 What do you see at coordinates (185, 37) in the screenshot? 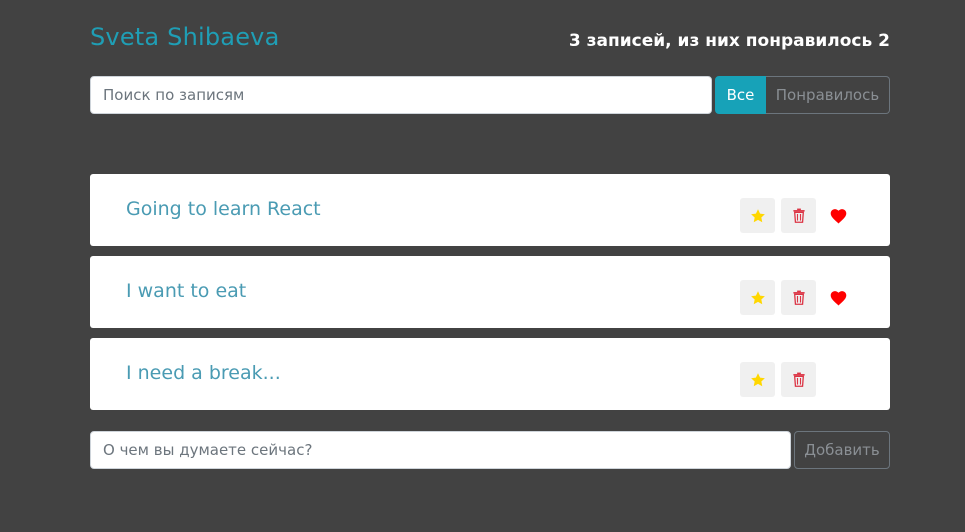
I see `app-title: Sveta Shibaeva` at bounding box center [185, 37].